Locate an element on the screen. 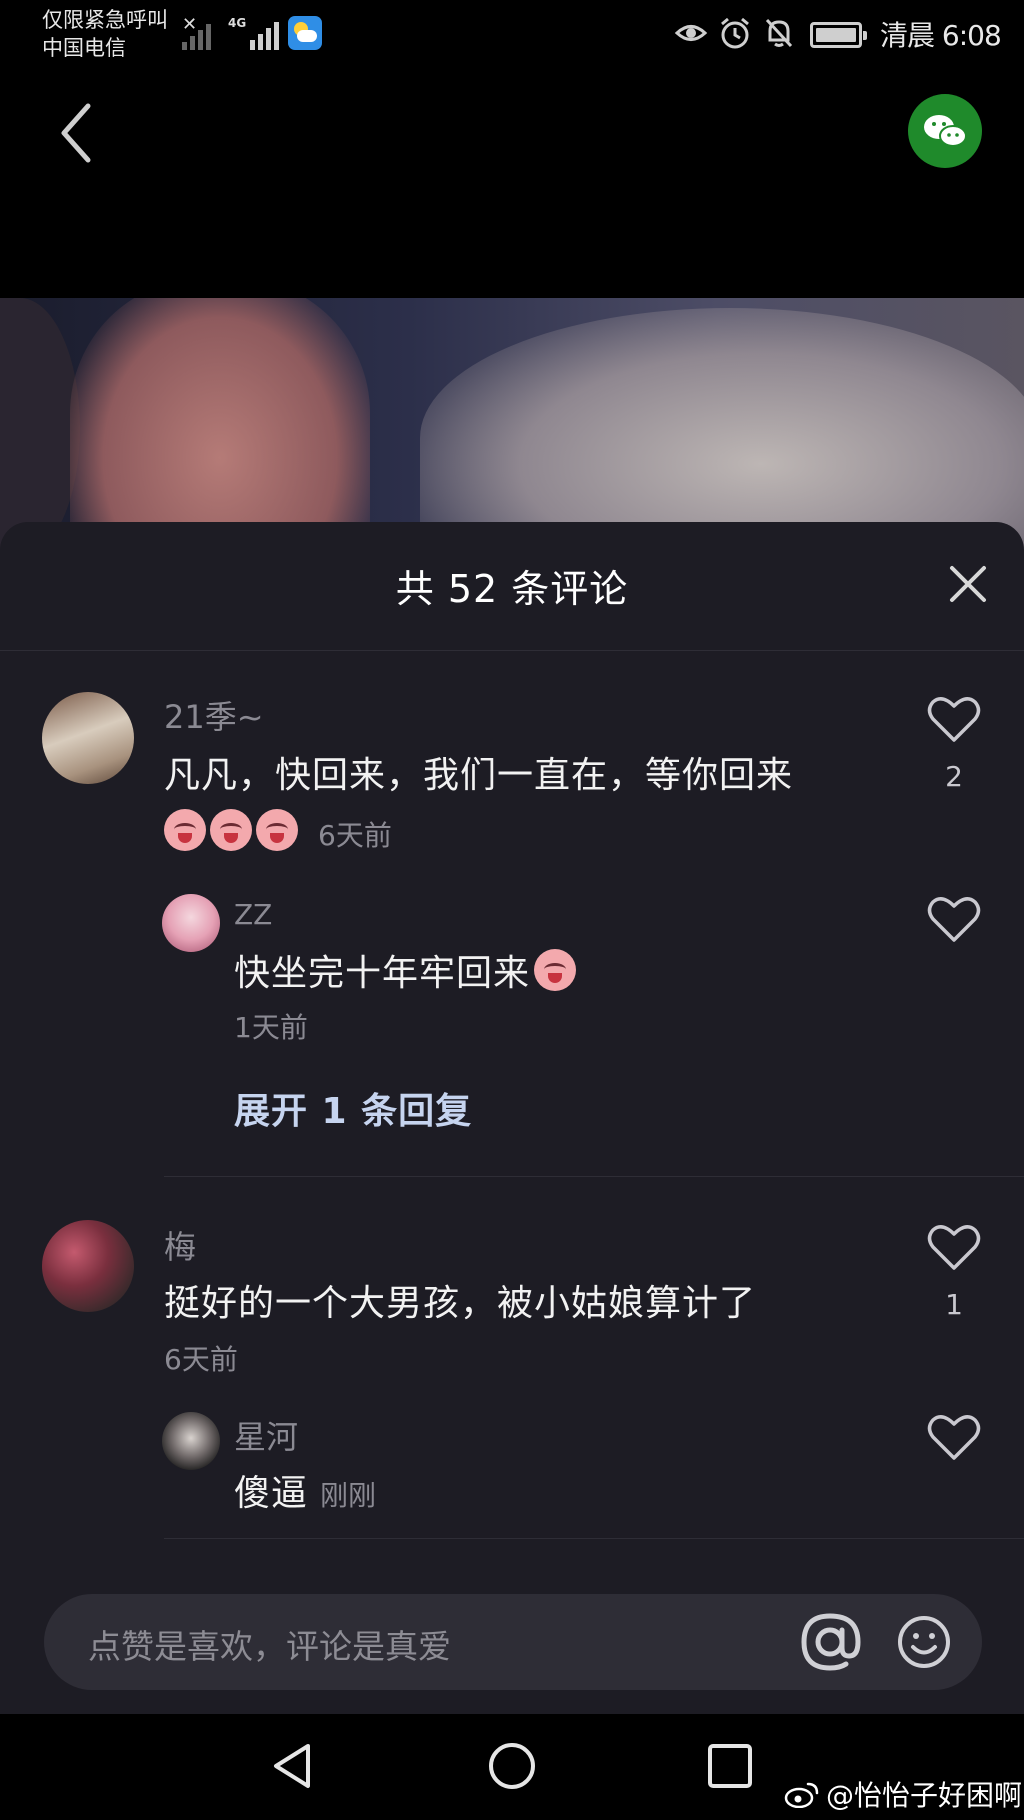 The width and height of the screenshot is (1024, 1820). reply-text-row: 傻逼 刚刚 is located at coordinates (305, 1490).